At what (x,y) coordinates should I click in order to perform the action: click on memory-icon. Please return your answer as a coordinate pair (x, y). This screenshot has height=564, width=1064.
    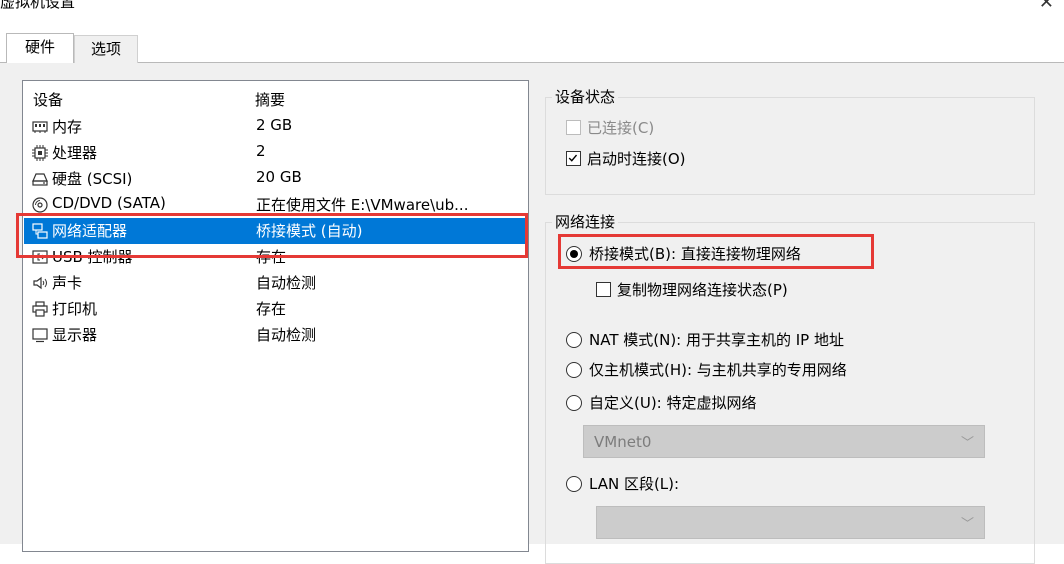
    Looking at the image, I should click on (40, 127).